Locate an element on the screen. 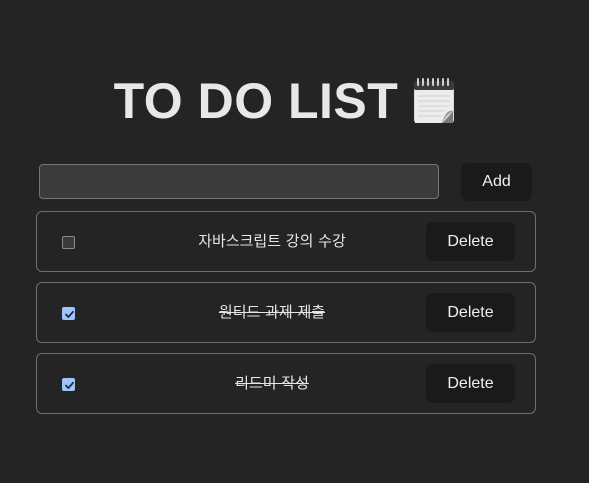 The image size is (589, 483). todo-item: 리드미 작성 Delete is located at coordinates (286, 383).